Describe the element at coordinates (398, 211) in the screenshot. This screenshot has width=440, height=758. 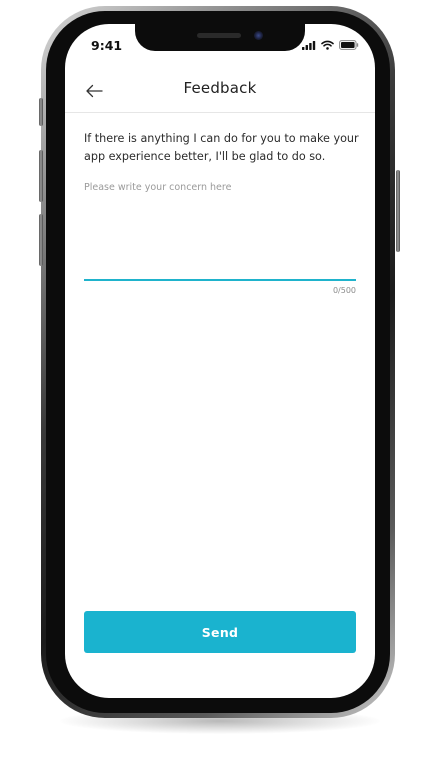
I see `power-button` at that location.